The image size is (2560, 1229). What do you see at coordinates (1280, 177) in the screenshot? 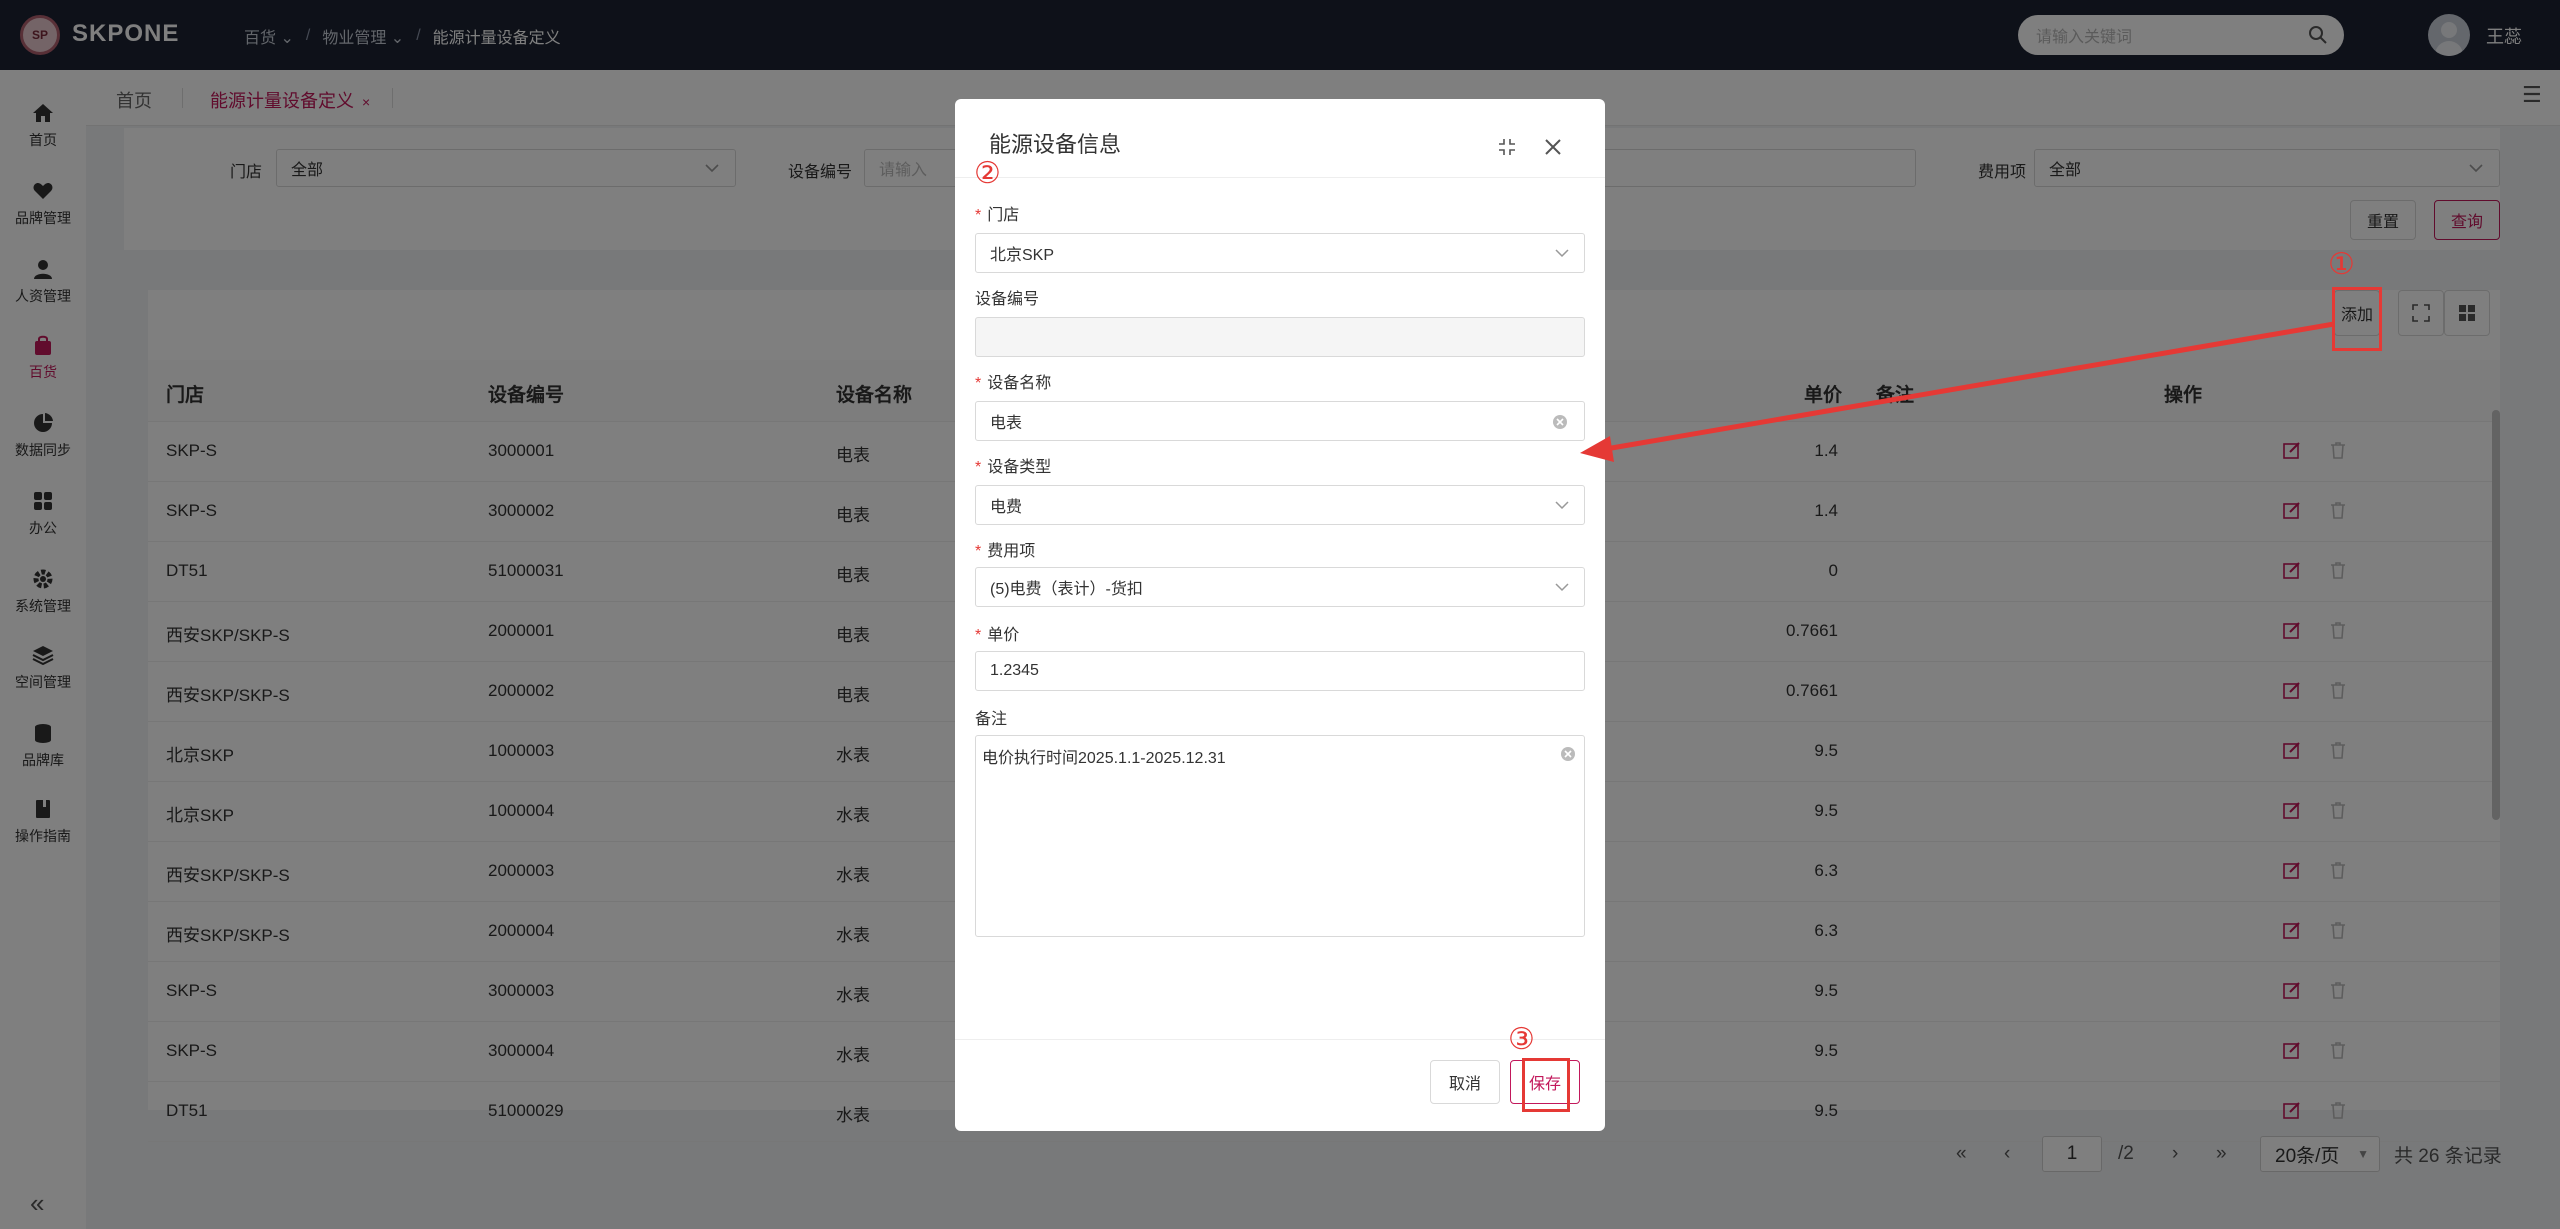
I see `dialog-header-divider` at bounding box center [1280, 177].